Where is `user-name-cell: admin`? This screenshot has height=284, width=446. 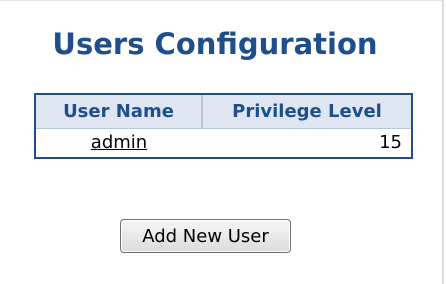 user-name-cell: admin is located at coordinates (119, 143).